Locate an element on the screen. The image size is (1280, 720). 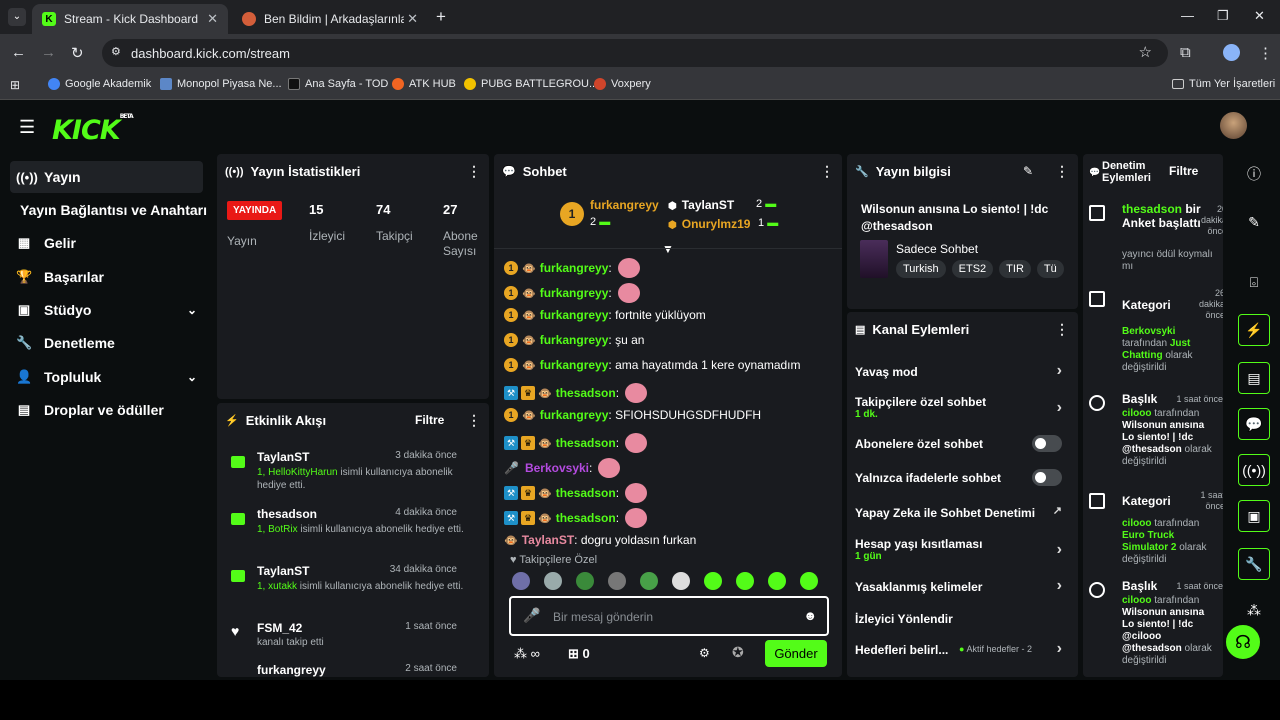
tab-kick-dashboard: K Stream - Kick Dashboard ✕ is located at coordinates (130, 19).